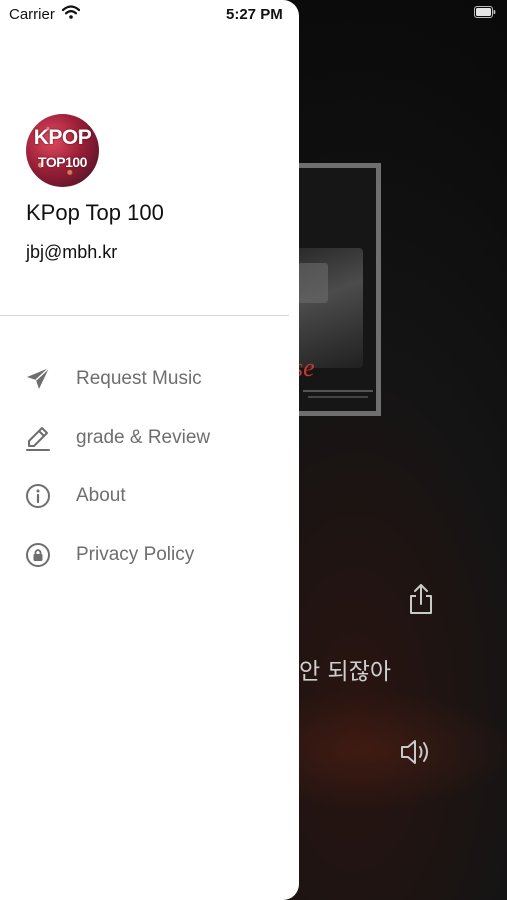 The width and height of the screenshot is (507, 900). I want to click on carrier-label: Carrier, so click(32, 14).